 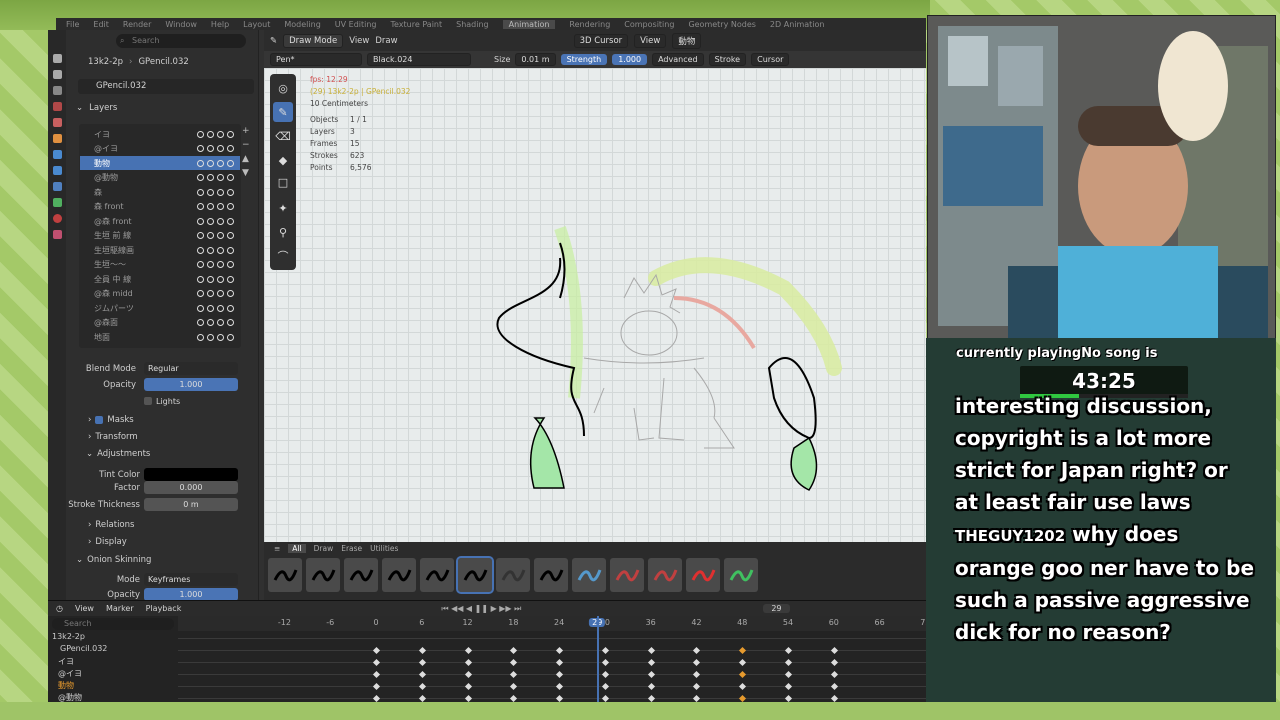 I want to click on display-section: › Display, so click(x=162, y=541).